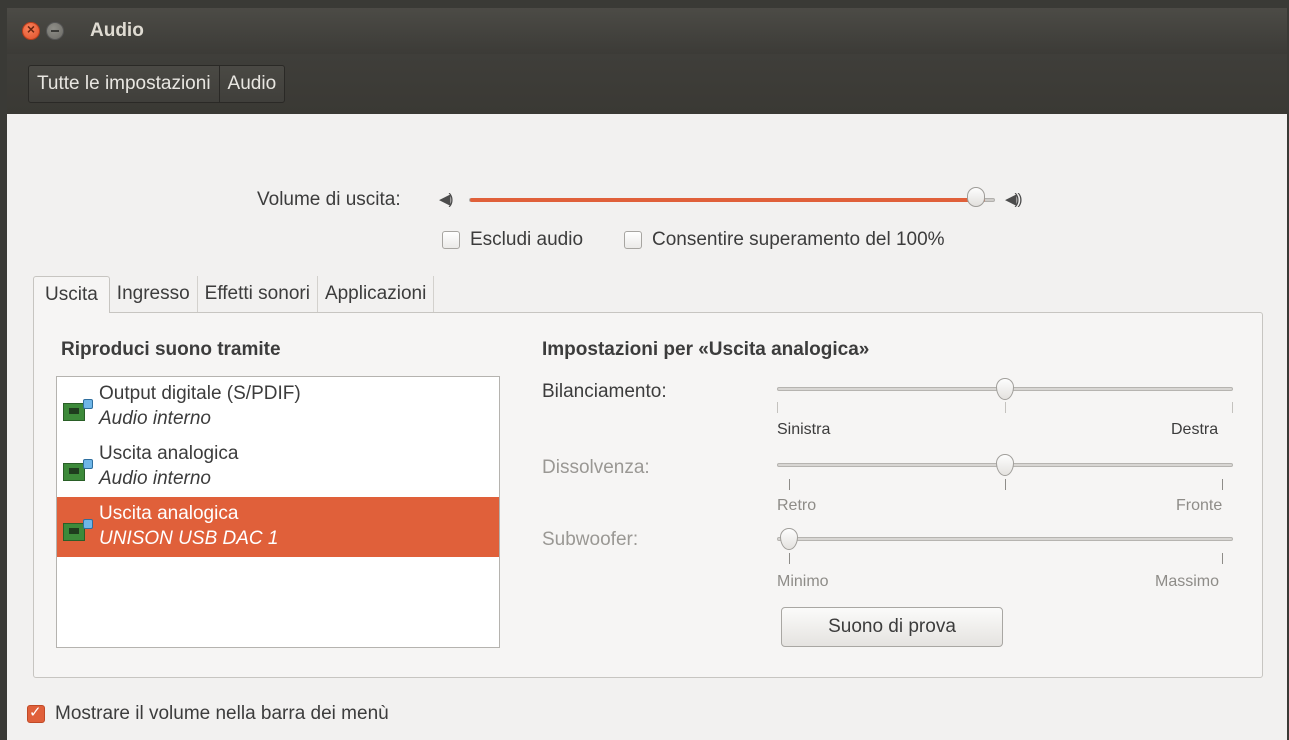  What do you see at coordinates (892, 627) in the screenshot?
I see `test-sound-button: Suono di prova` at bounding box center [892, 627].